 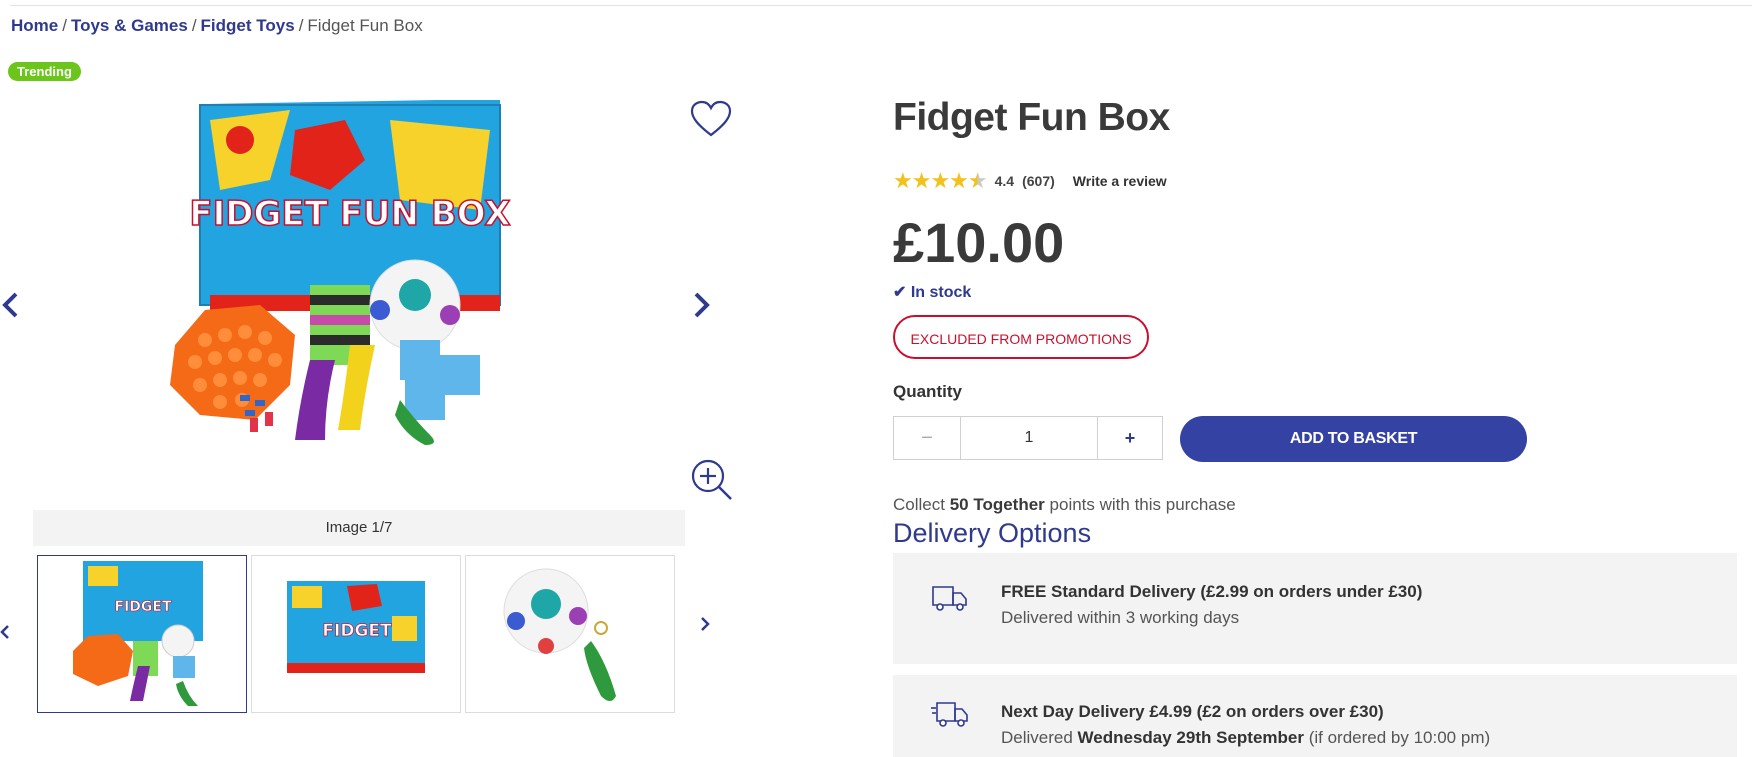 I want to click on image-counter: Image 1/7, so click(x=359, y=528).